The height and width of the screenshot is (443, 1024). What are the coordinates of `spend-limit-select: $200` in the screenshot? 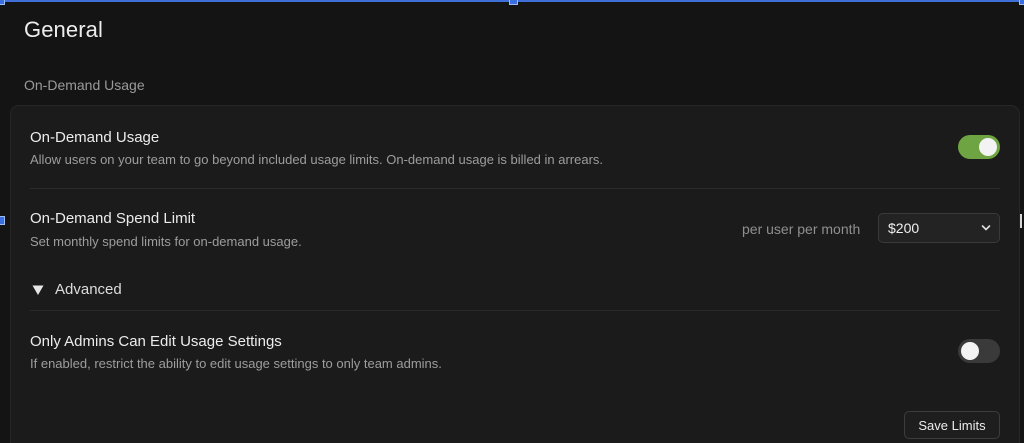 It's located at (939, 228).